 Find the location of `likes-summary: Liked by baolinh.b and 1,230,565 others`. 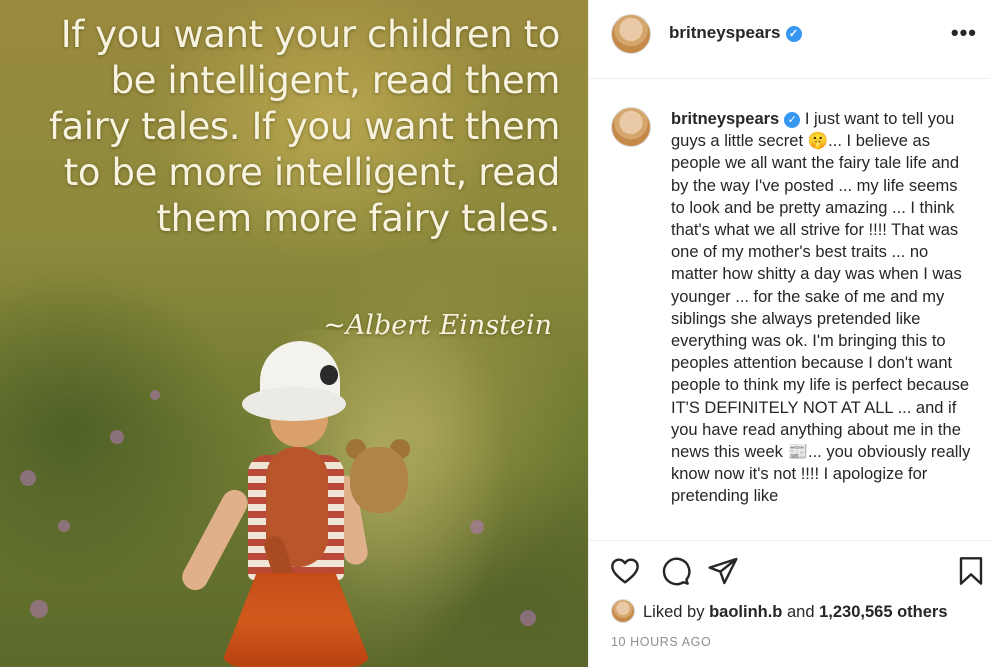

likes-summary: Liked by baolinh.b and 1,230,565 others is located at coordinates (779, 611).